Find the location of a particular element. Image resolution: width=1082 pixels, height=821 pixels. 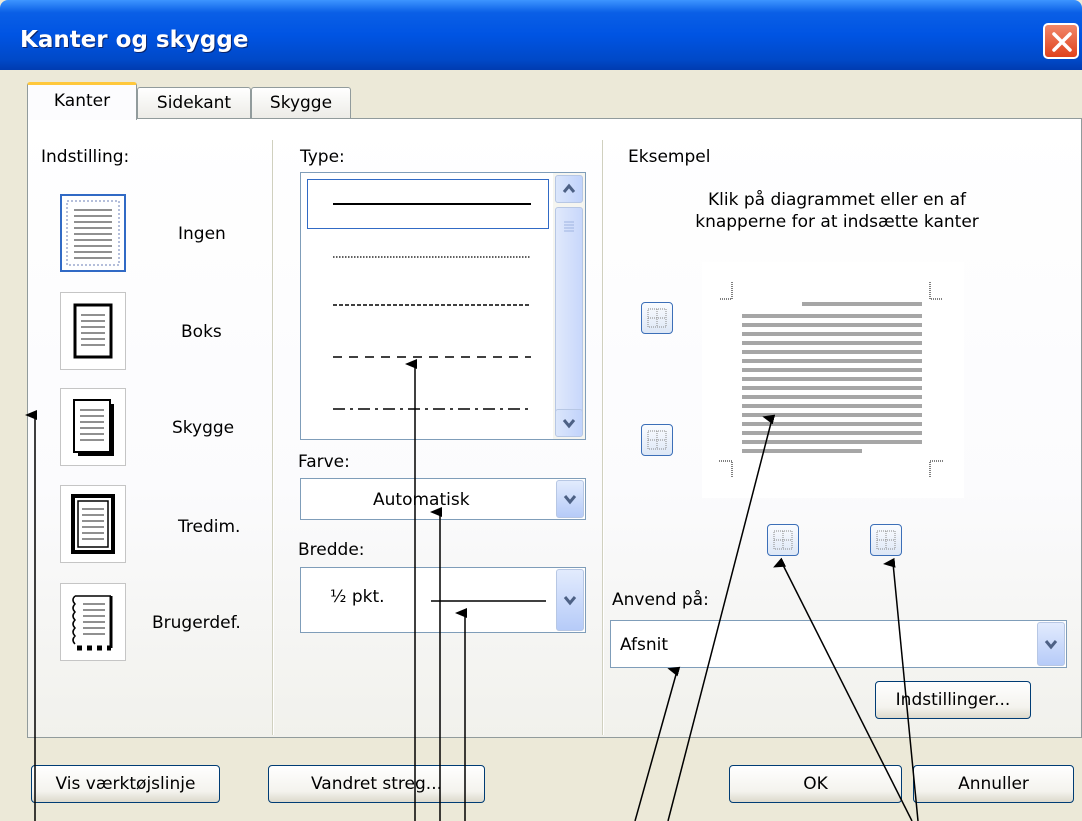

arrow-apply is located at coordinates (657, 743).